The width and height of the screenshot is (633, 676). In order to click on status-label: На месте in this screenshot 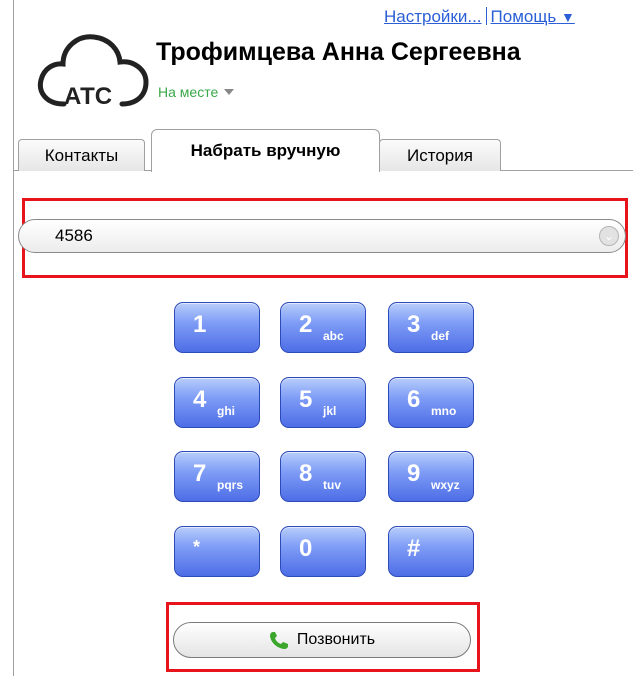, I will do `click(188, 92)`.